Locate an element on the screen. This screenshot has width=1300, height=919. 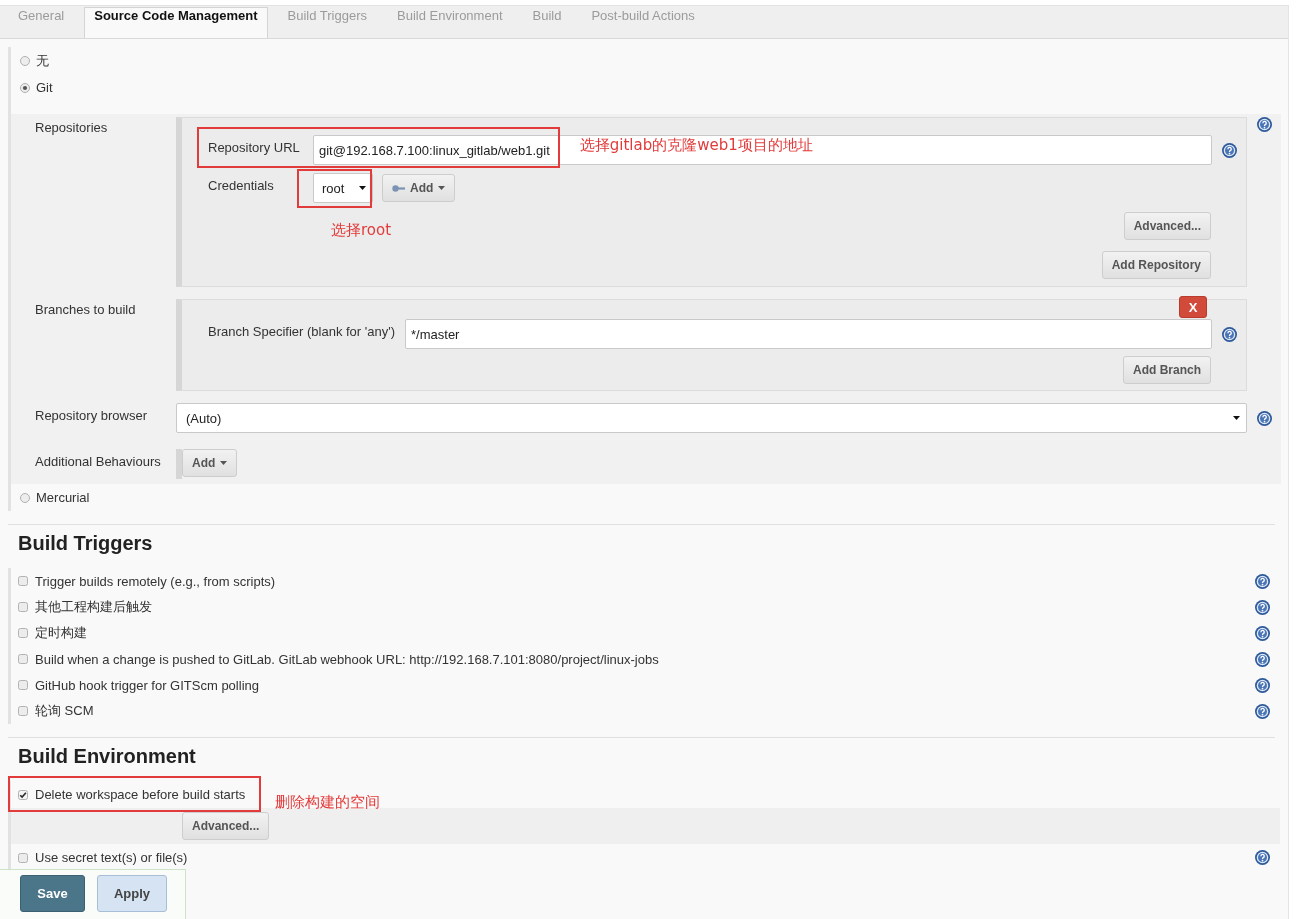
radio-label: Mercurial is located at coordinates (63, 497).